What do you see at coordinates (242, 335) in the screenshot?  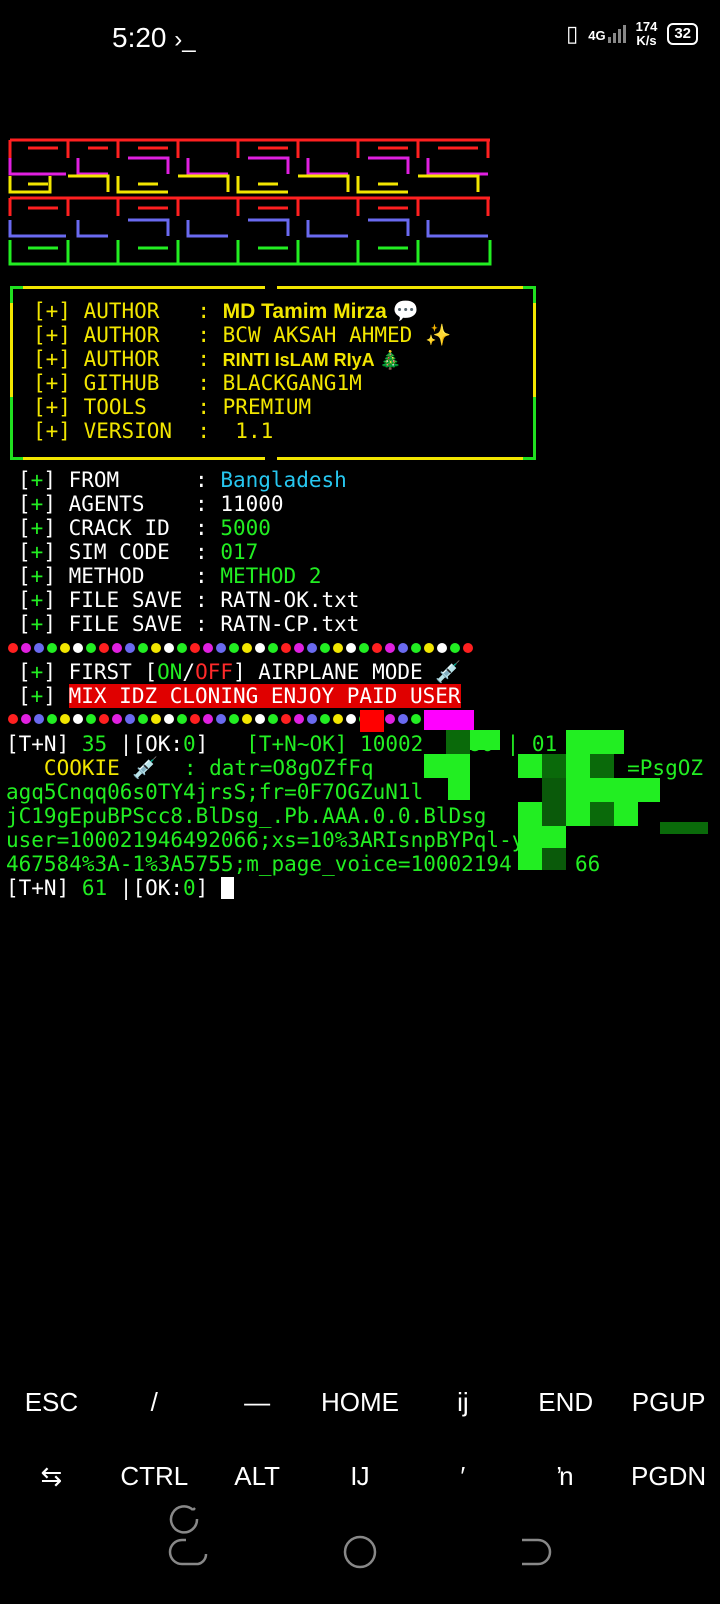 I see `author-row: [+] AUTHOR : BCW AKSAH AHMED ✨` at bounding box center [242, 335].